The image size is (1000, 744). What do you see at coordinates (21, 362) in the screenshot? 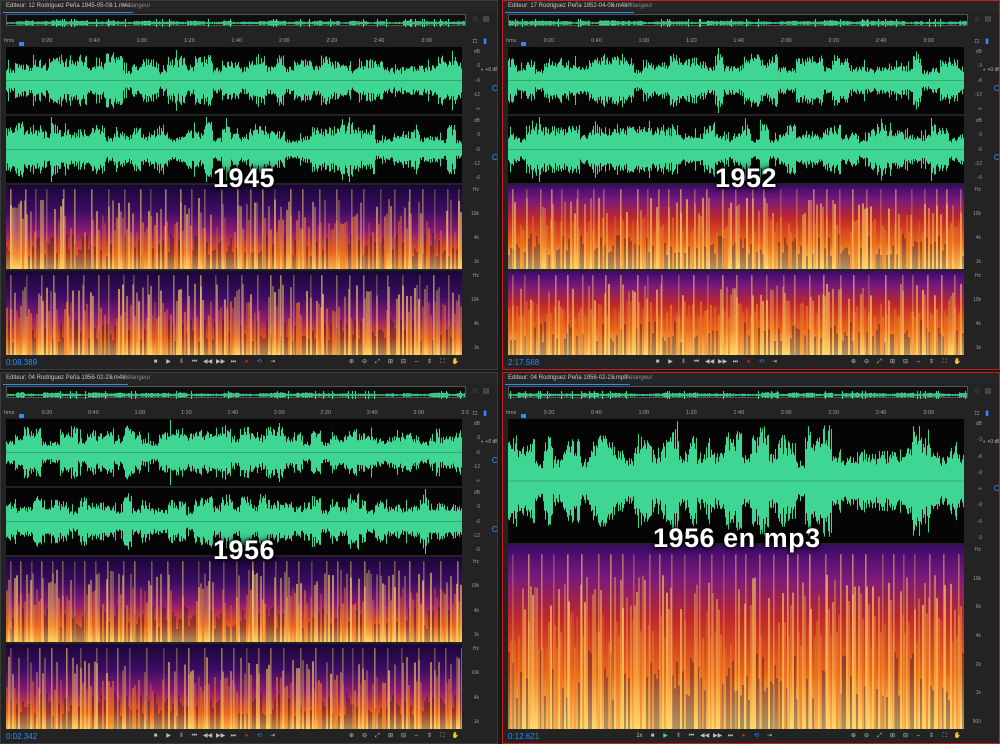
I see `current-time: 0:08.389` at bounding box center [21, 362].